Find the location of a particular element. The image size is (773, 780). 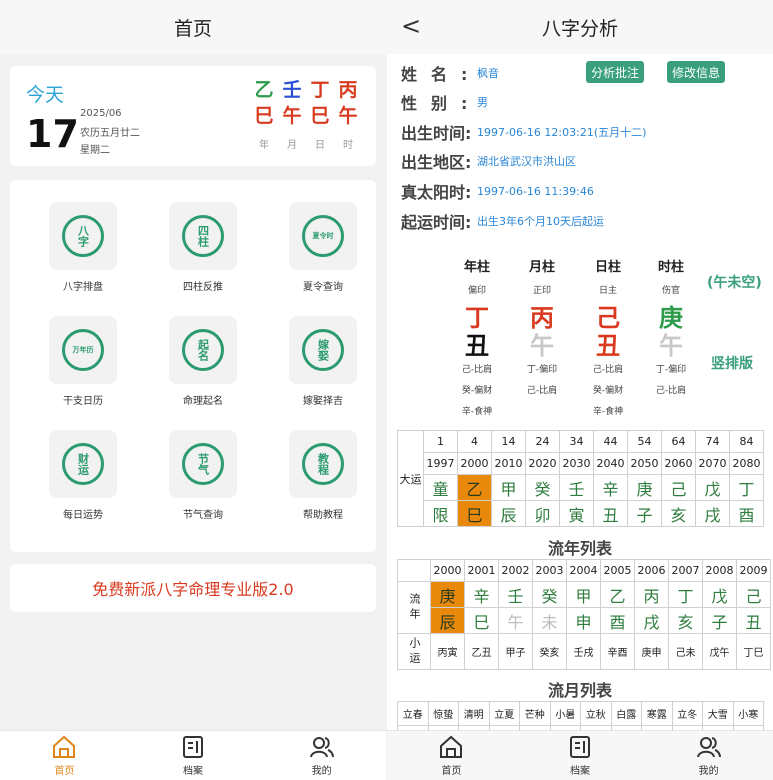

feature-tile: 起名 命理起名 is located at coordinates (203, 361).